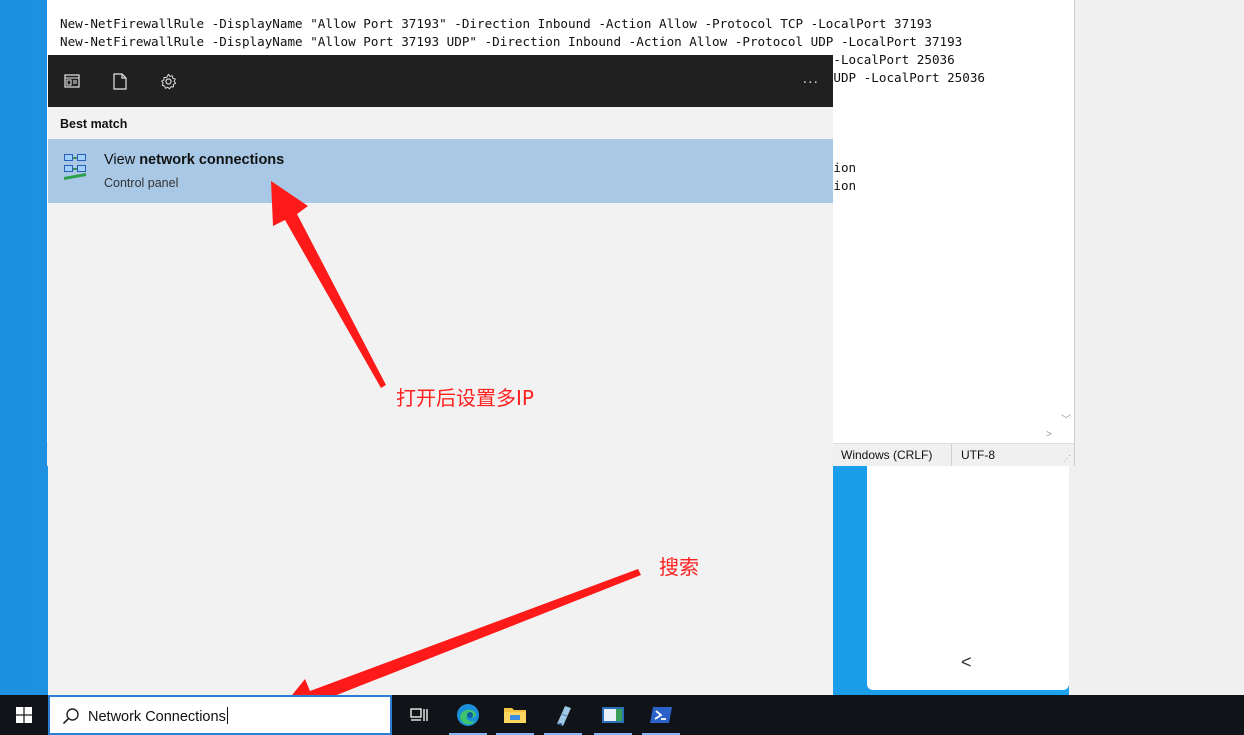 The image size is (1244, 735). What do you see at coordinates (978, 455) in the screenshot?
I see `encoding-label: UTF-8` at bounding box center [978, 455].